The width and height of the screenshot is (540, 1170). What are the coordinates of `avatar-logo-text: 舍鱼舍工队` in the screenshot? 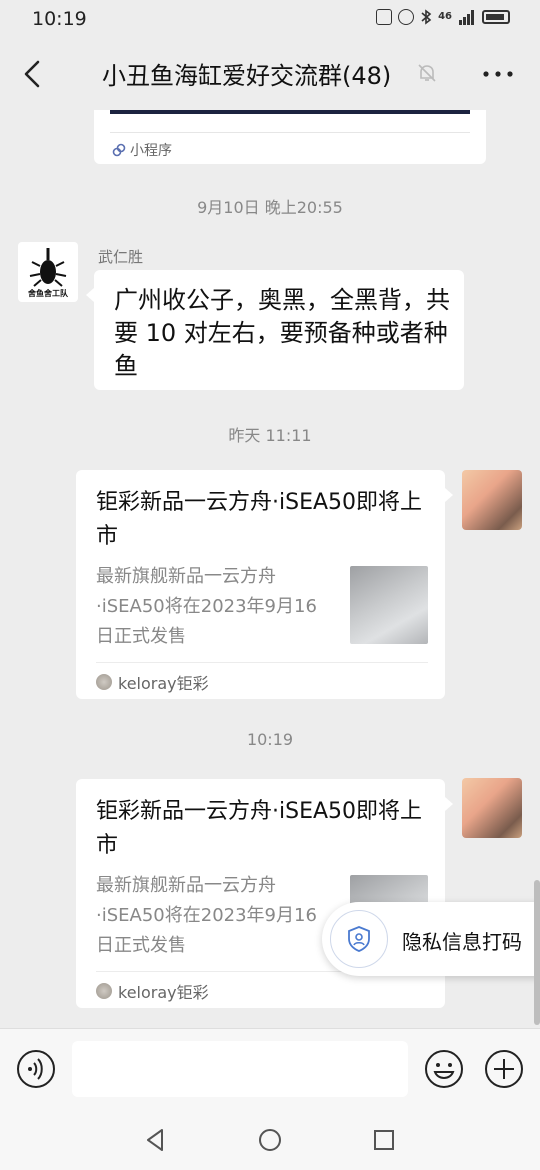 It's located at (48, 293).